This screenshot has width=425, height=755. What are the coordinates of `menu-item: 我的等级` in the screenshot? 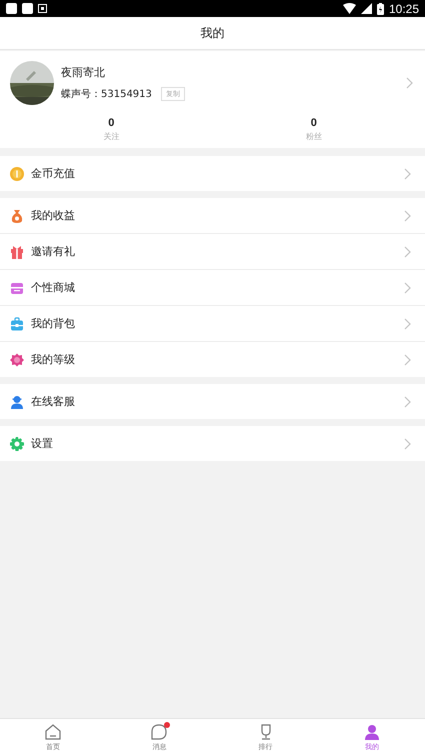 It's located at (212, 359).